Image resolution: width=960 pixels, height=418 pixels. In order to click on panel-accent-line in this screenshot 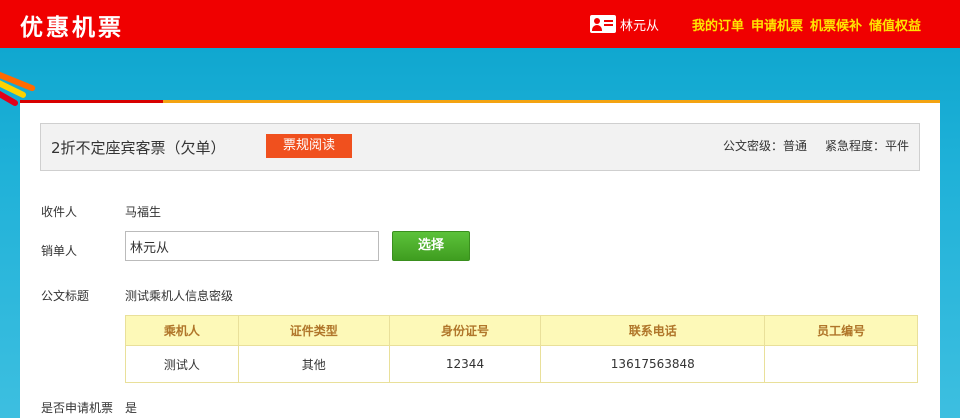, I will do `click(91, 101)`.